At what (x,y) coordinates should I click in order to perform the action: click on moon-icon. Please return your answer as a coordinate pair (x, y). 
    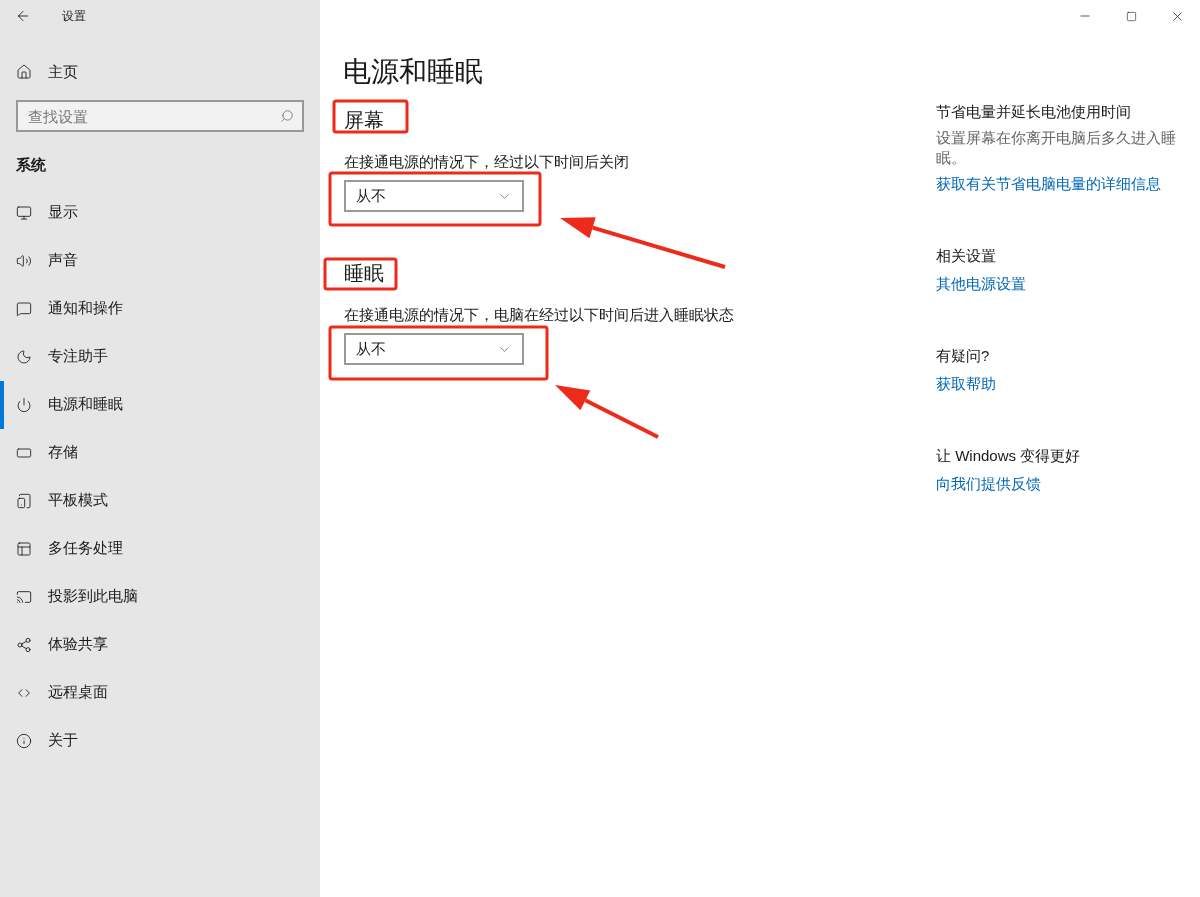
    Looking at the image, I should click on (24, 356).